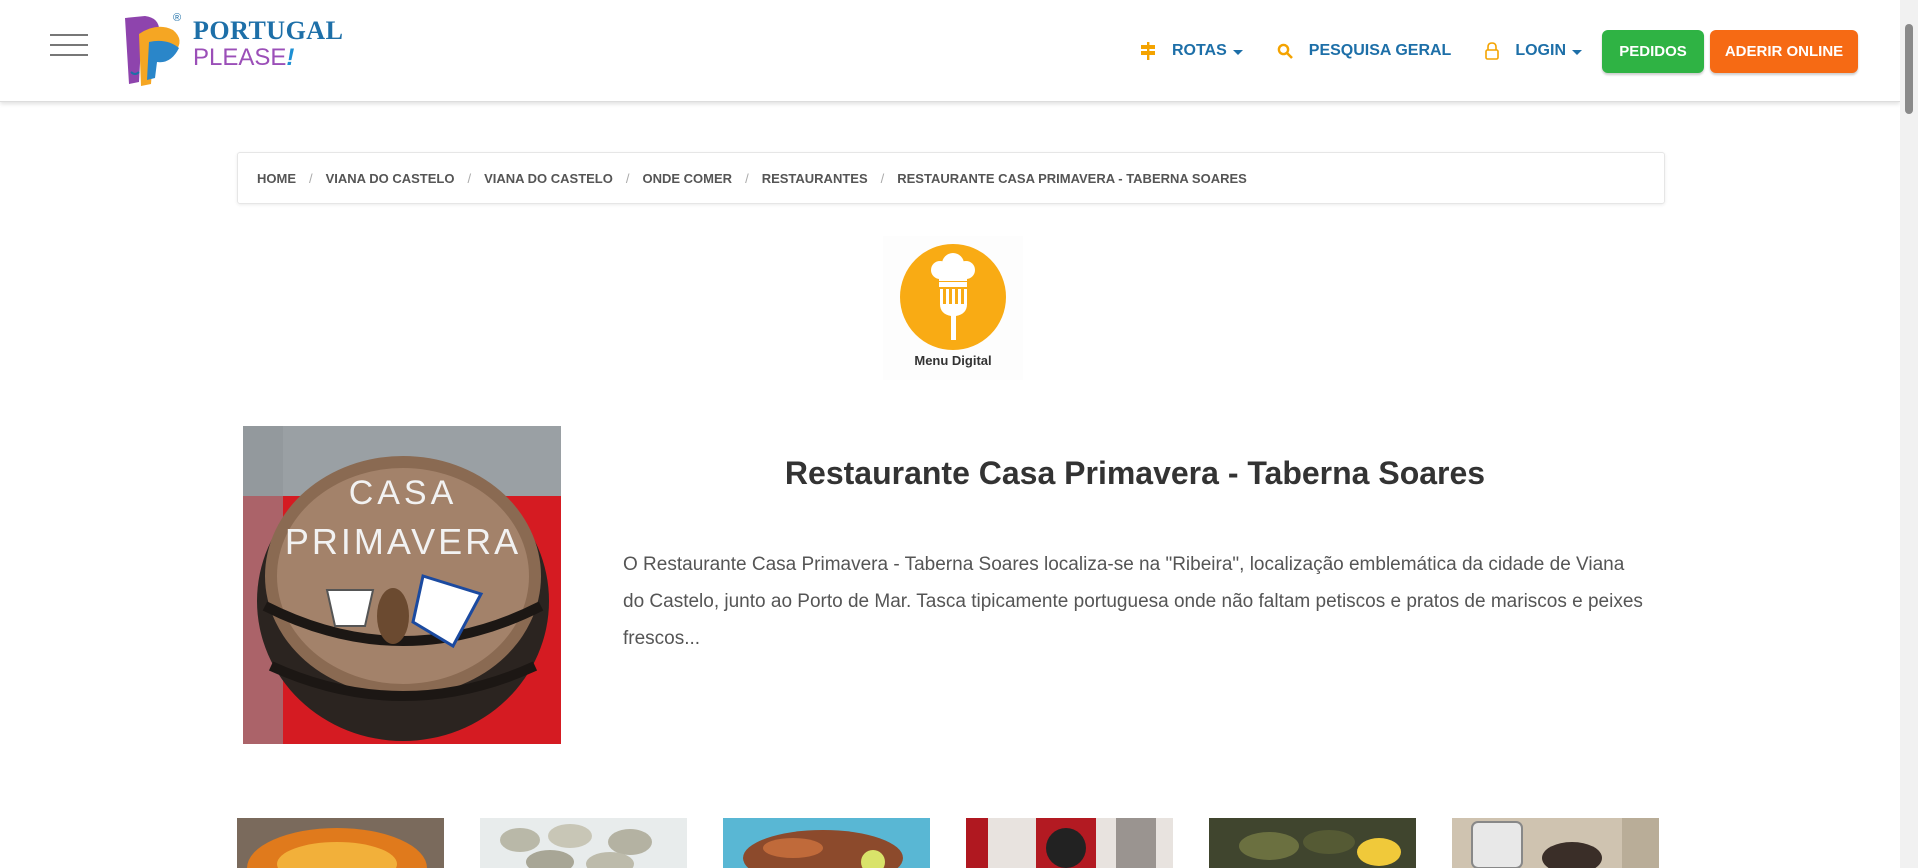 Image resolution: width=1918 pixels, height=868 pixels. I want to click on chef-fork-icon, so click(953, 297).